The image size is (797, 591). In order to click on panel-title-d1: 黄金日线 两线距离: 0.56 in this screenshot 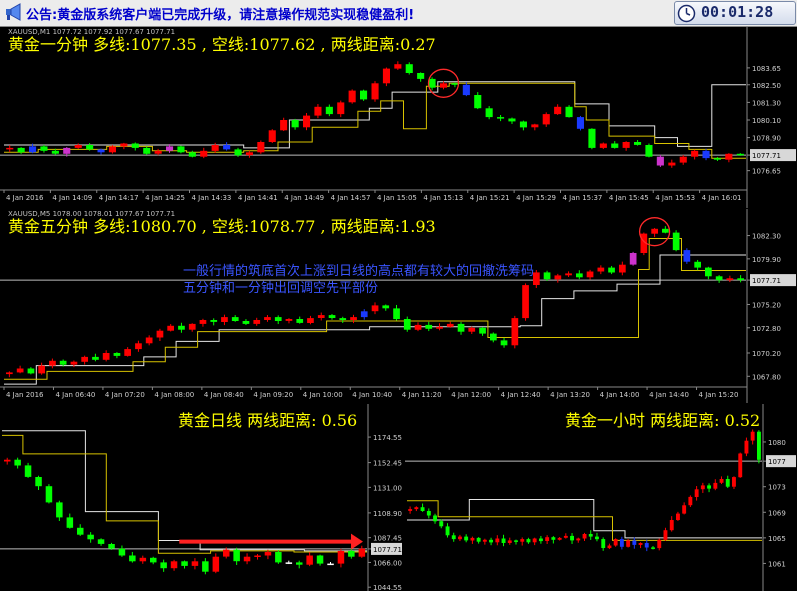, I will do `click(268, 420)`.